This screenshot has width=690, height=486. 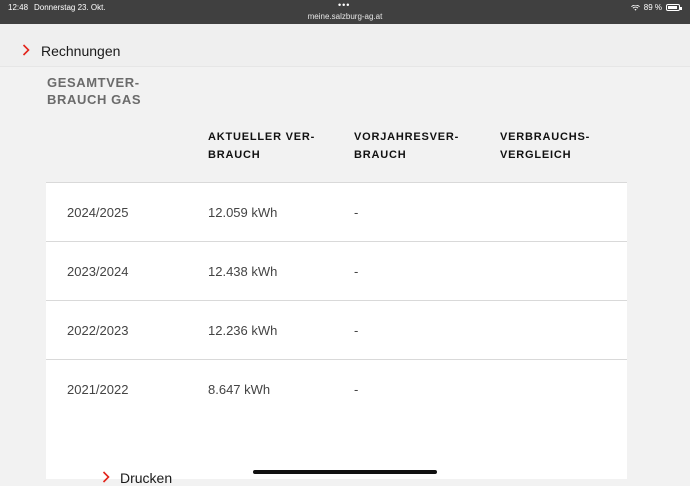 What do you see at coordinates (243, 271) in the screenshot?
I see `current-consumption-cell: 12.438 kWh` at bounding box center [243, 271].